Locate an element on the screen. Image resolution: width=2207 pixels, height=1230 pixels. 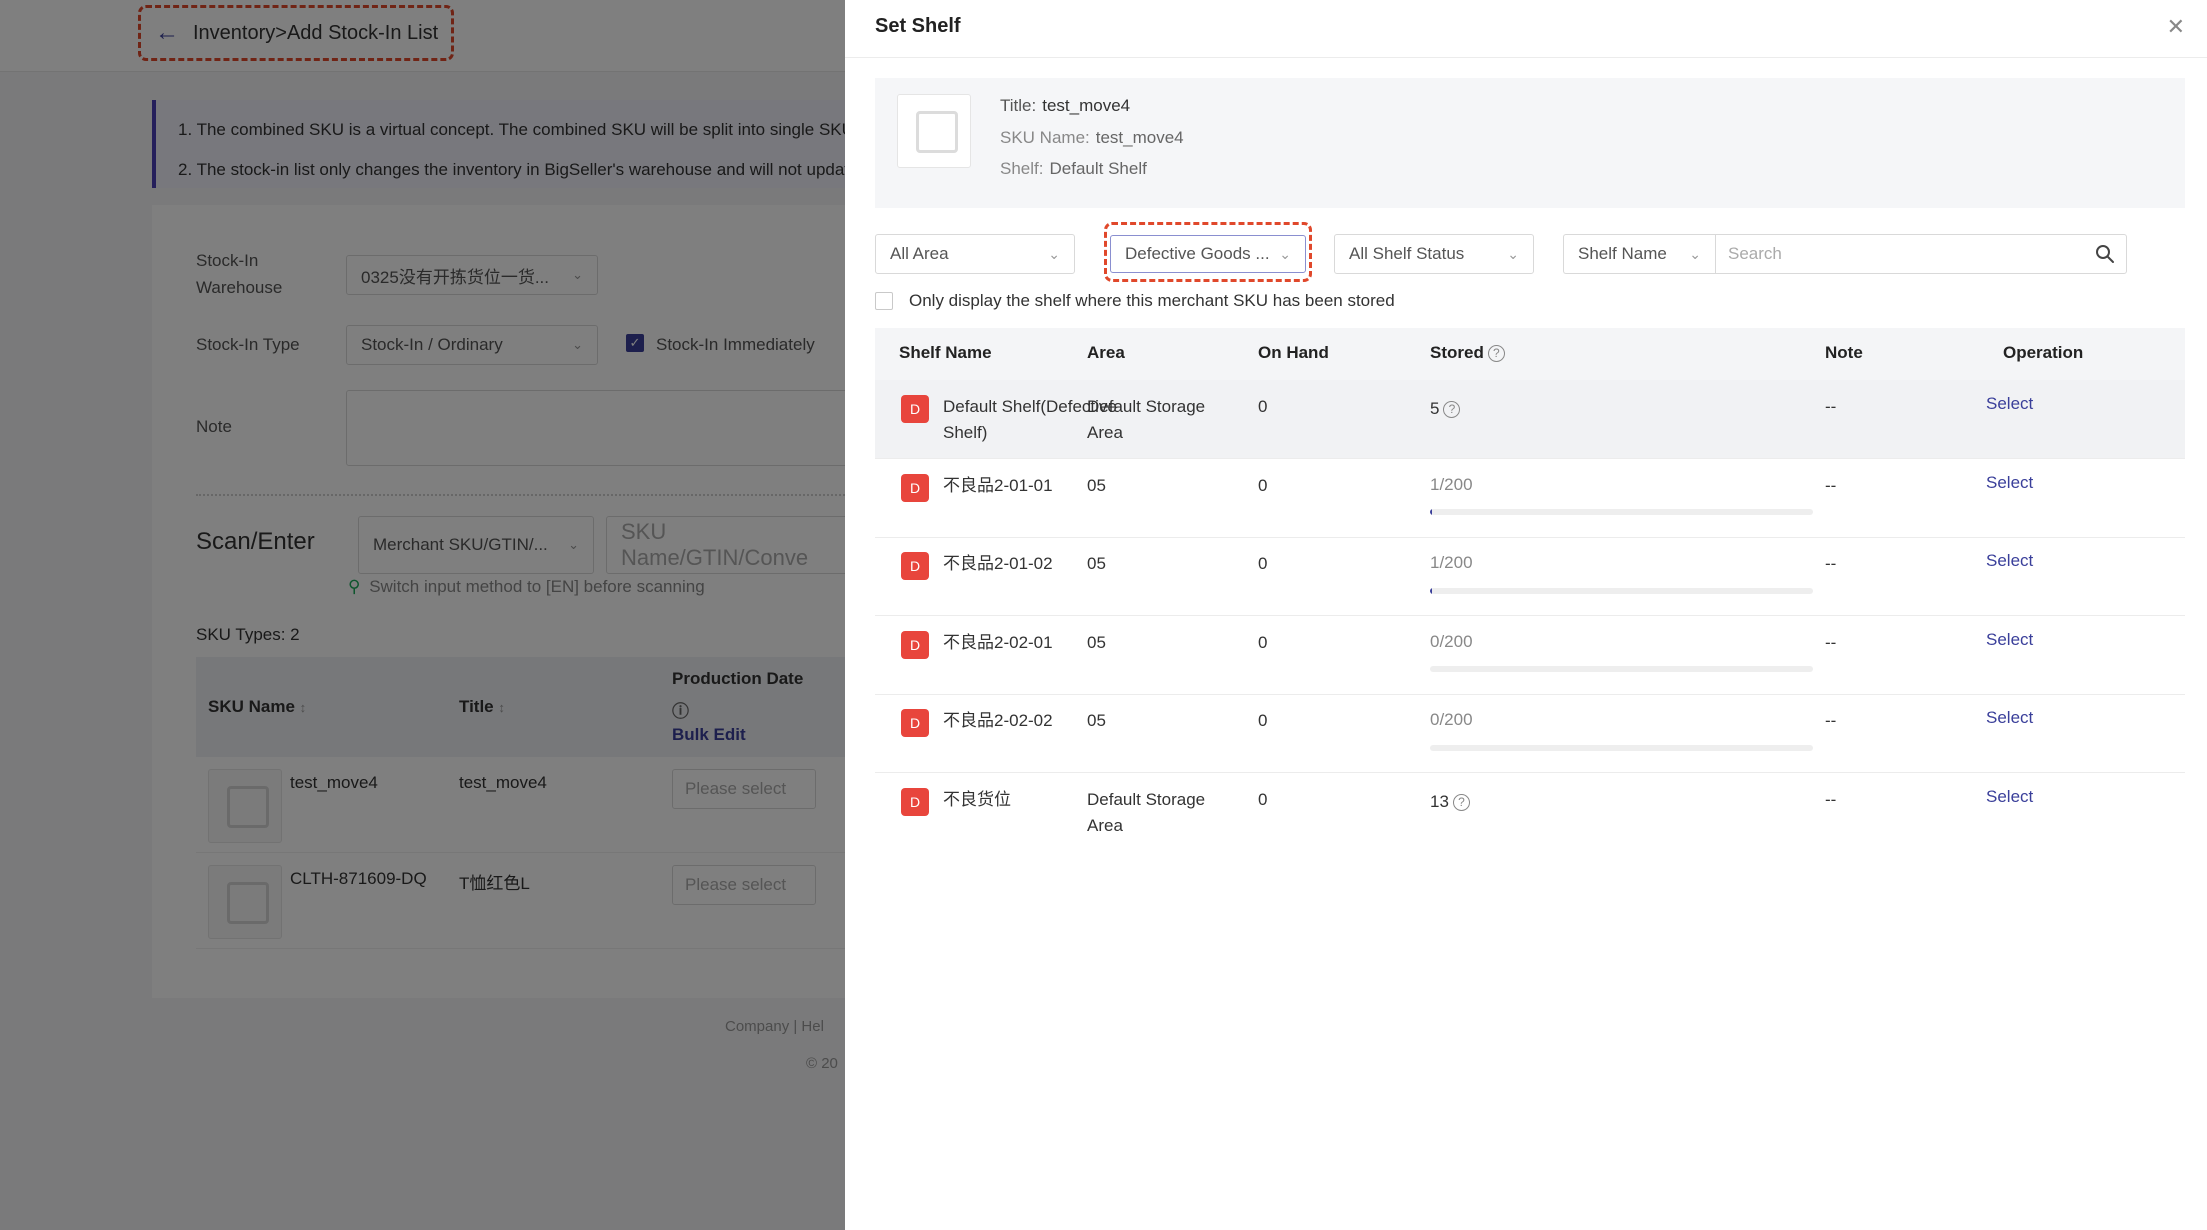
col-area: Area is located at coordinates (1106, 352).